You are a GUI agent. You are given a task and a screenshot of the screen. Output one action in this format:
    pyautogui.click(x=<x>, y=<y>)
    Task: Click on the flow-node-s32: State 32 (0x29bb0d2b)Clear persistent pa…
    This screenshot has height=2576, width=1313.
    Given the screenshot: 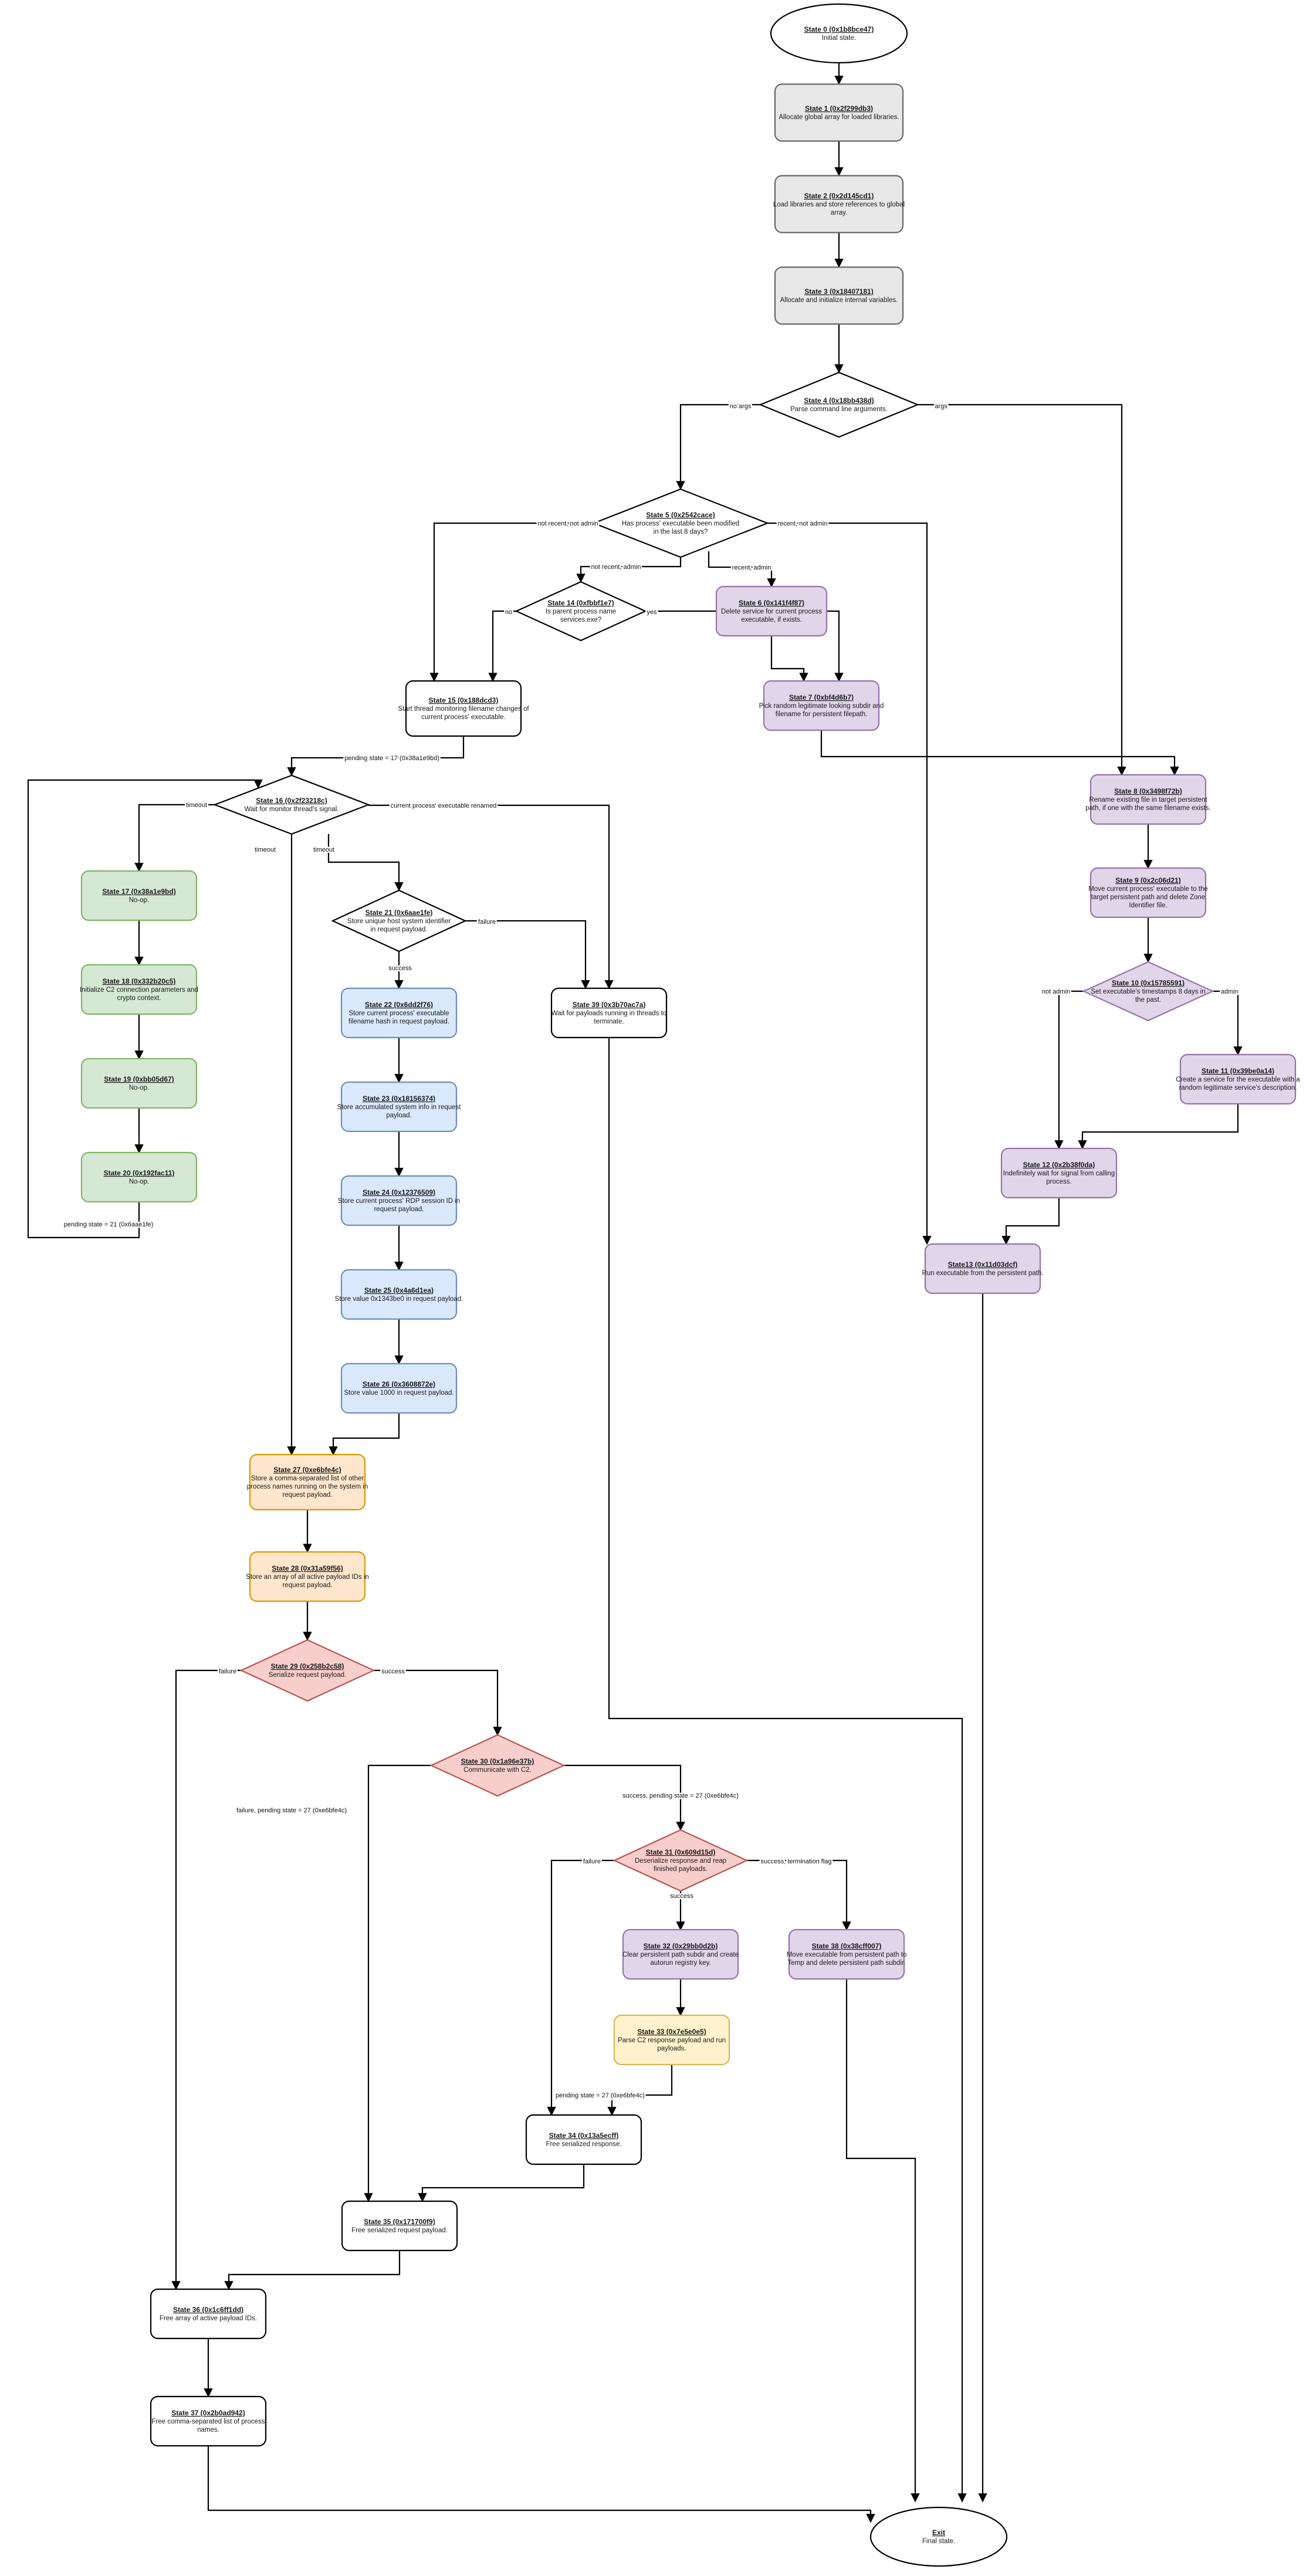 What is the action you would take?
    pyautogui.click(x=680, y=1954)
    